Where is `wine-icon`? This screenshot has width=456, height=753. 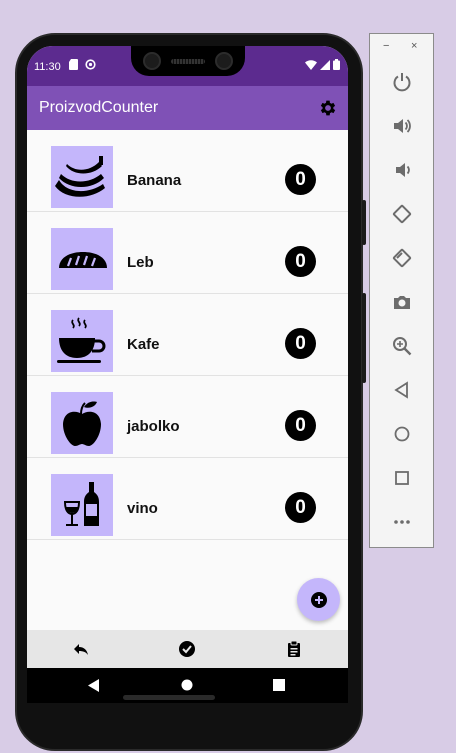 wine-icon is located at coordinates (81, 504).